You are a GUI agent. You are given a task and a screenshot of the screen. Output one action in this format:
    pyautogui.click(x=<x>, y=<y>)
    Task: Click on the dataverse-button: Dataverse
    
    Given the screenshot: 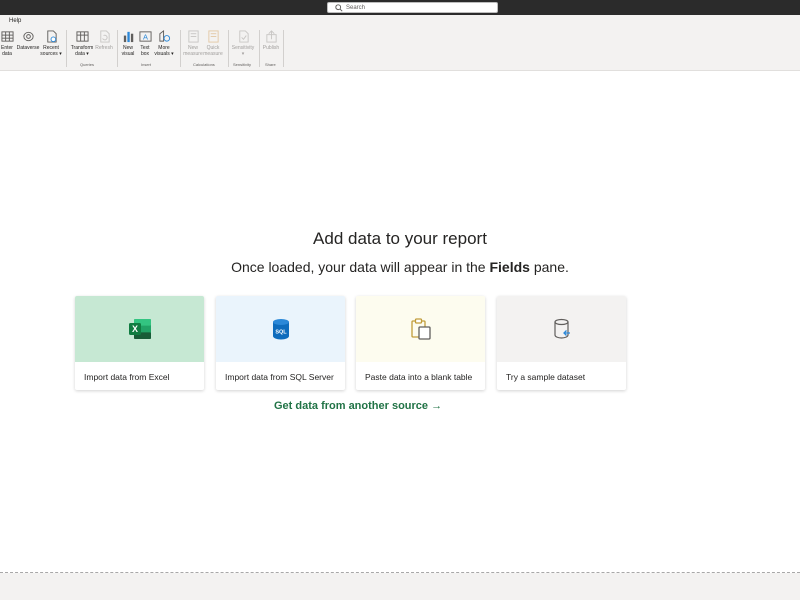 What is the action you would take?
    pyautogui.click(x=28, y=40)
    